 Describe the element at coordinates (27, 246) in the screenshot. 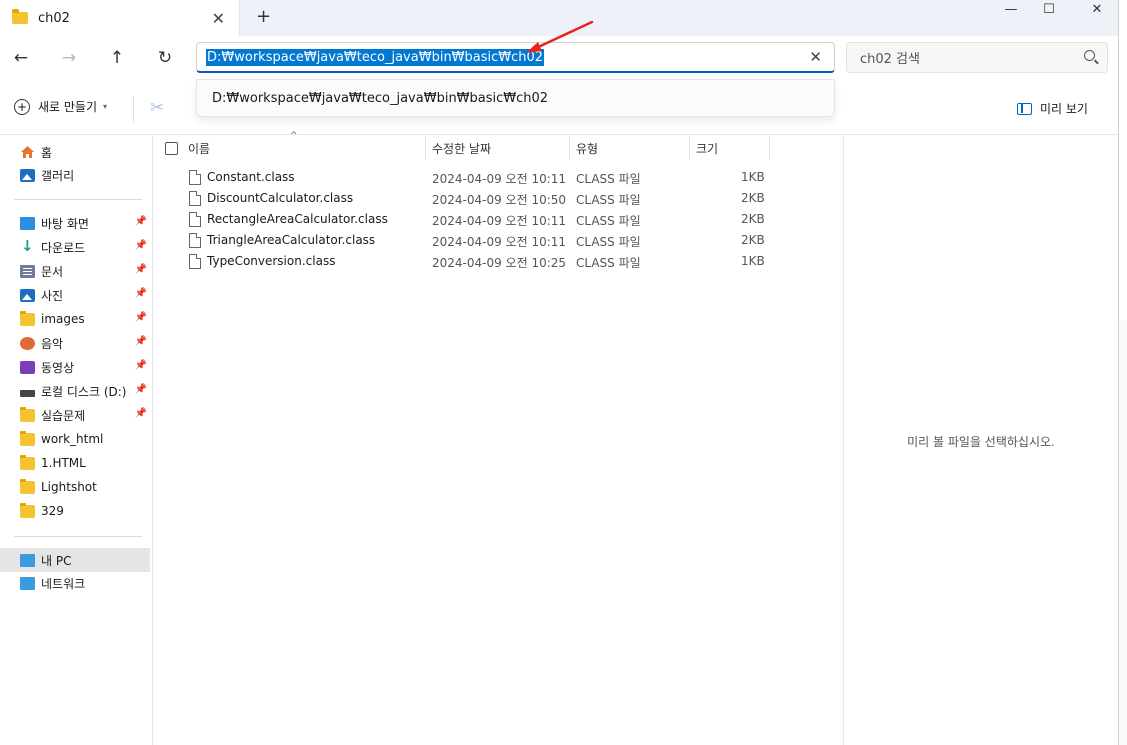

I see `download-icon` at that location.